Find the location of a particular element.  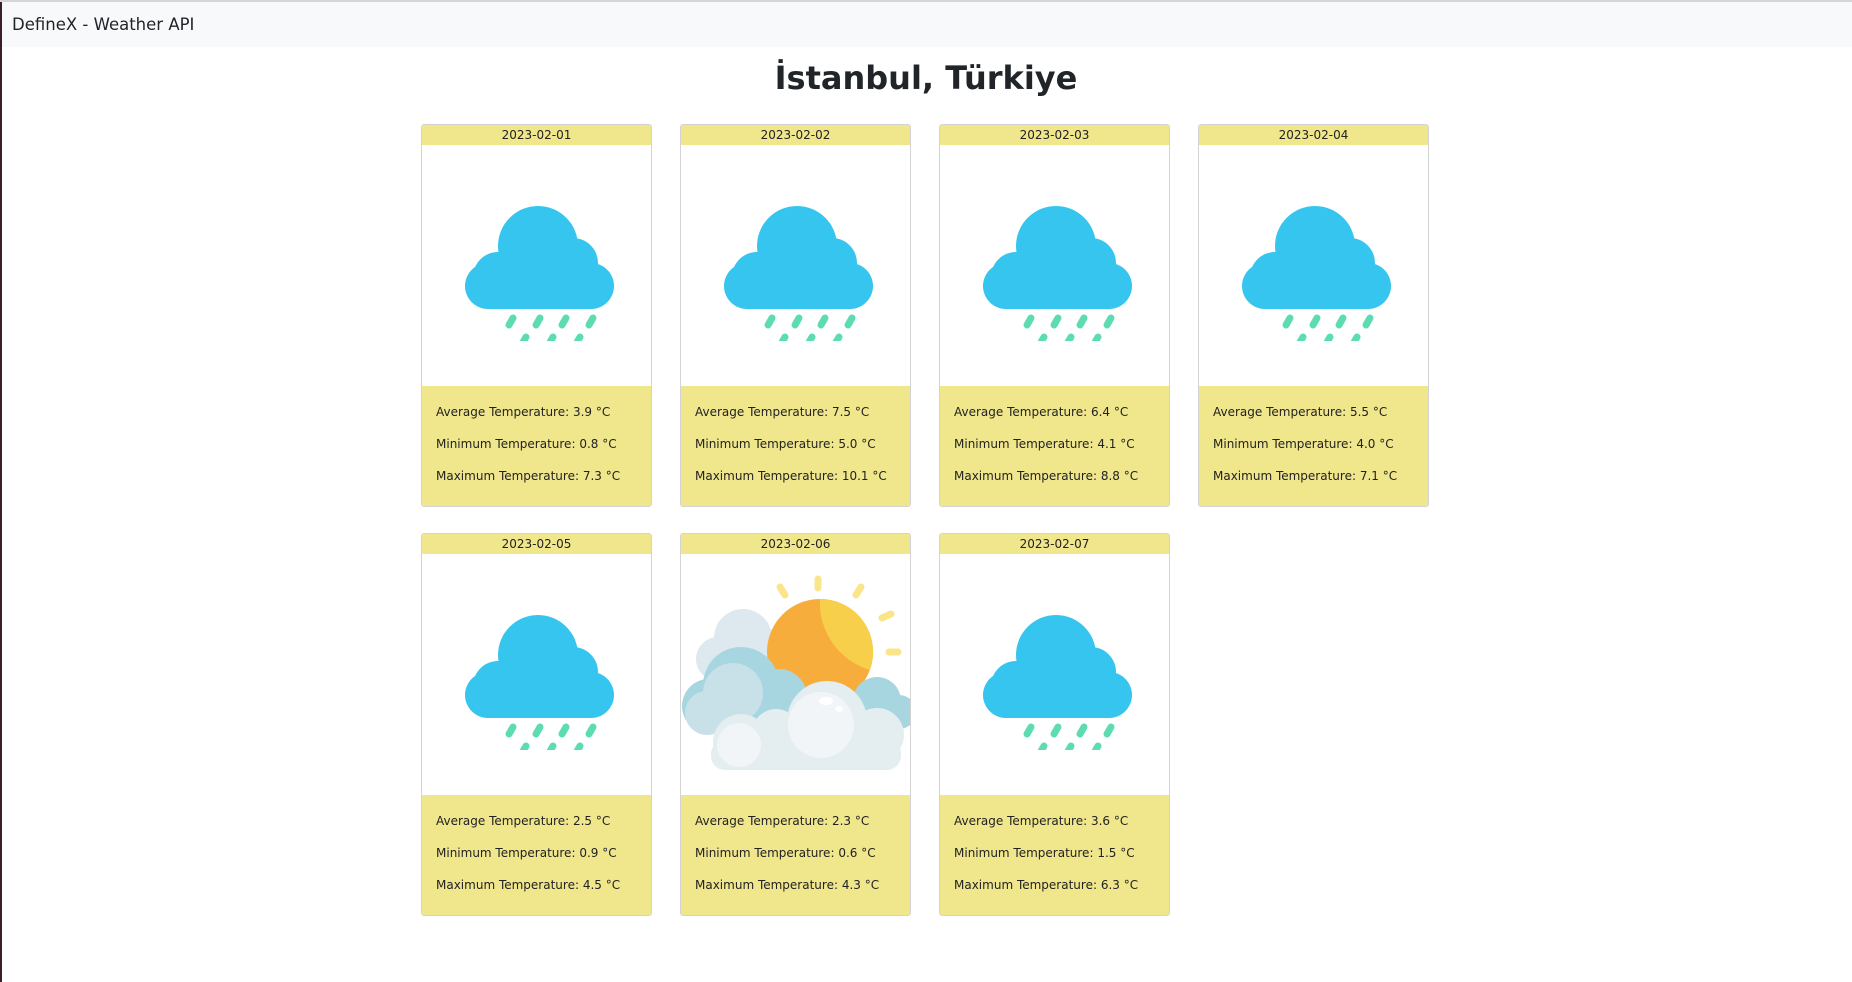

min-temp-value: 0.8 °C is located at coordinates (598, 444).